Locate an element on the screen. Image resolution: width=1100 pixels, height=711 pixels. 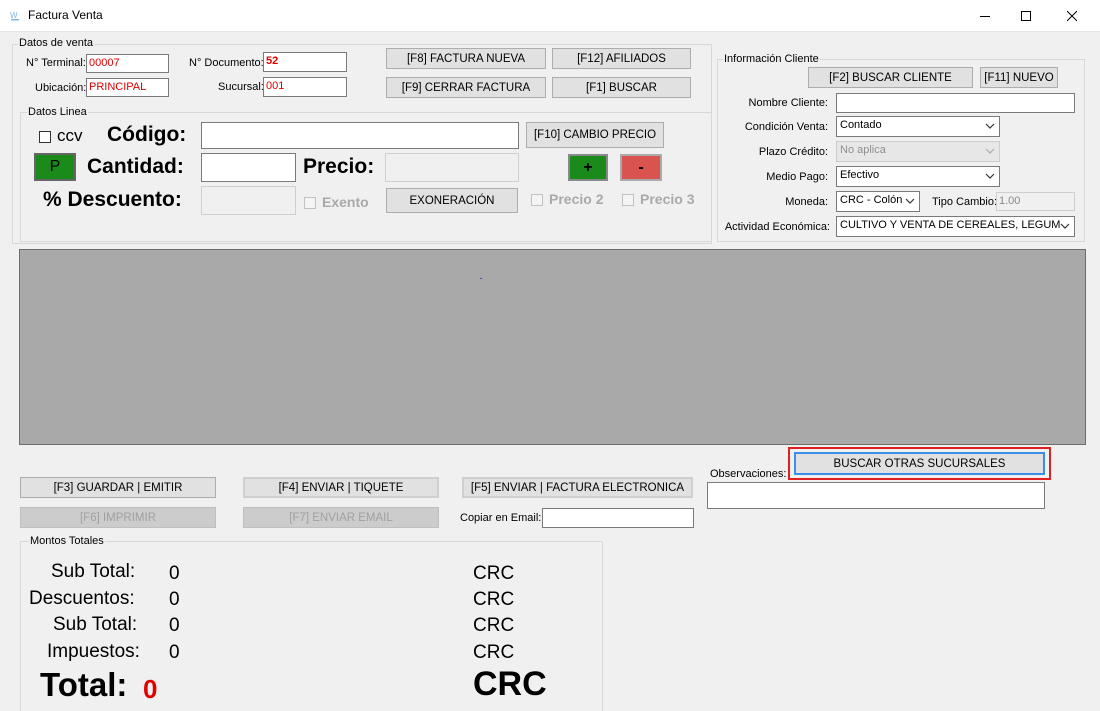
add-line-button: + is located at coordinates (588, 167).